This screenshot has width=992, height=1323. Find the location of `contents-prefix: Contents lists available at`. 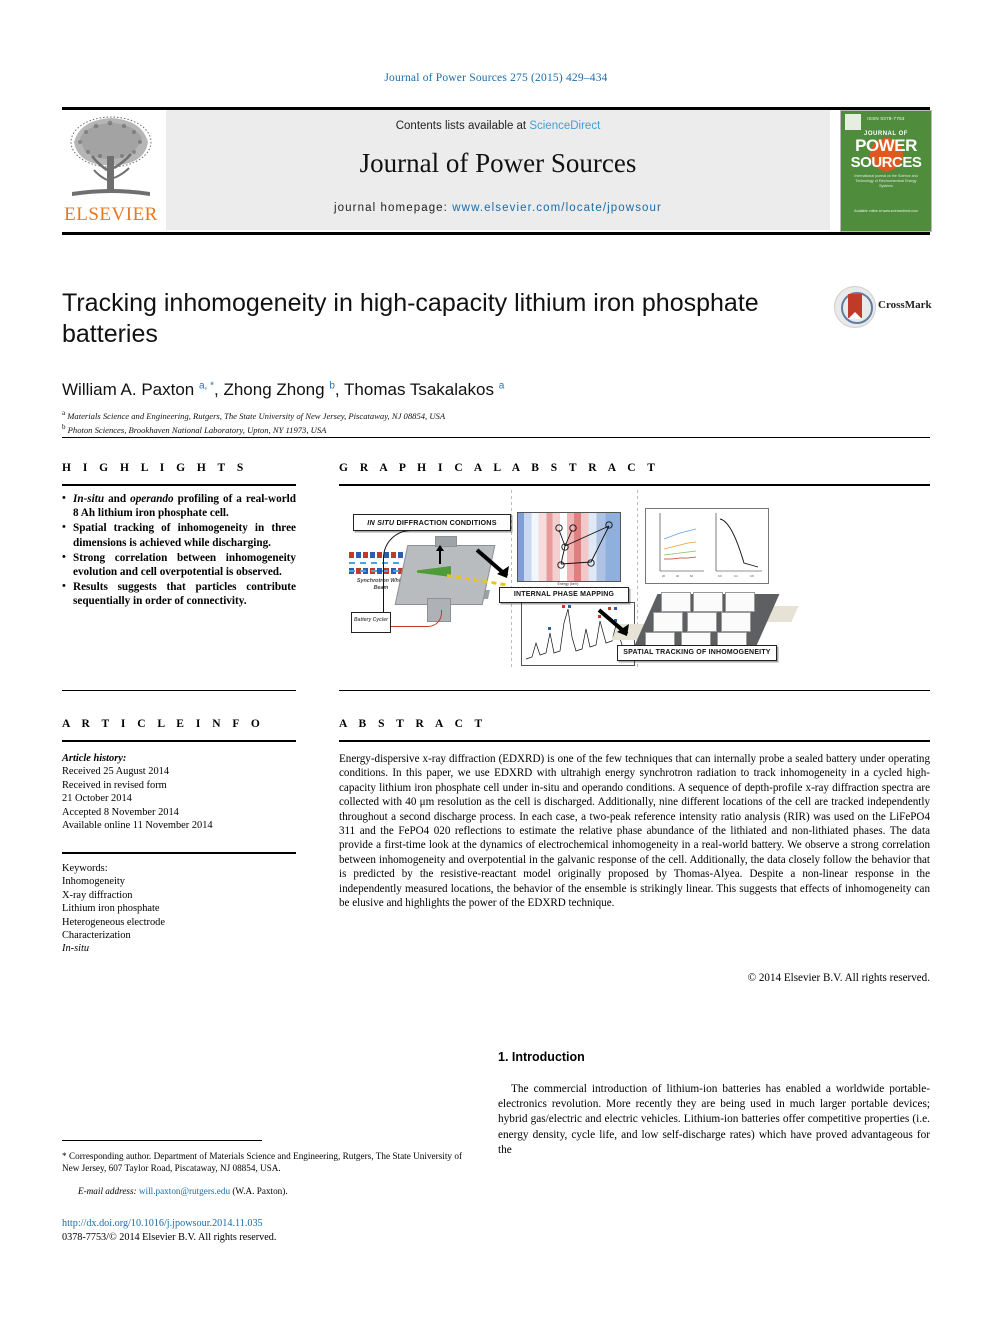

contents-prefix: Contents lists available at is located at coordinates (462, 126).